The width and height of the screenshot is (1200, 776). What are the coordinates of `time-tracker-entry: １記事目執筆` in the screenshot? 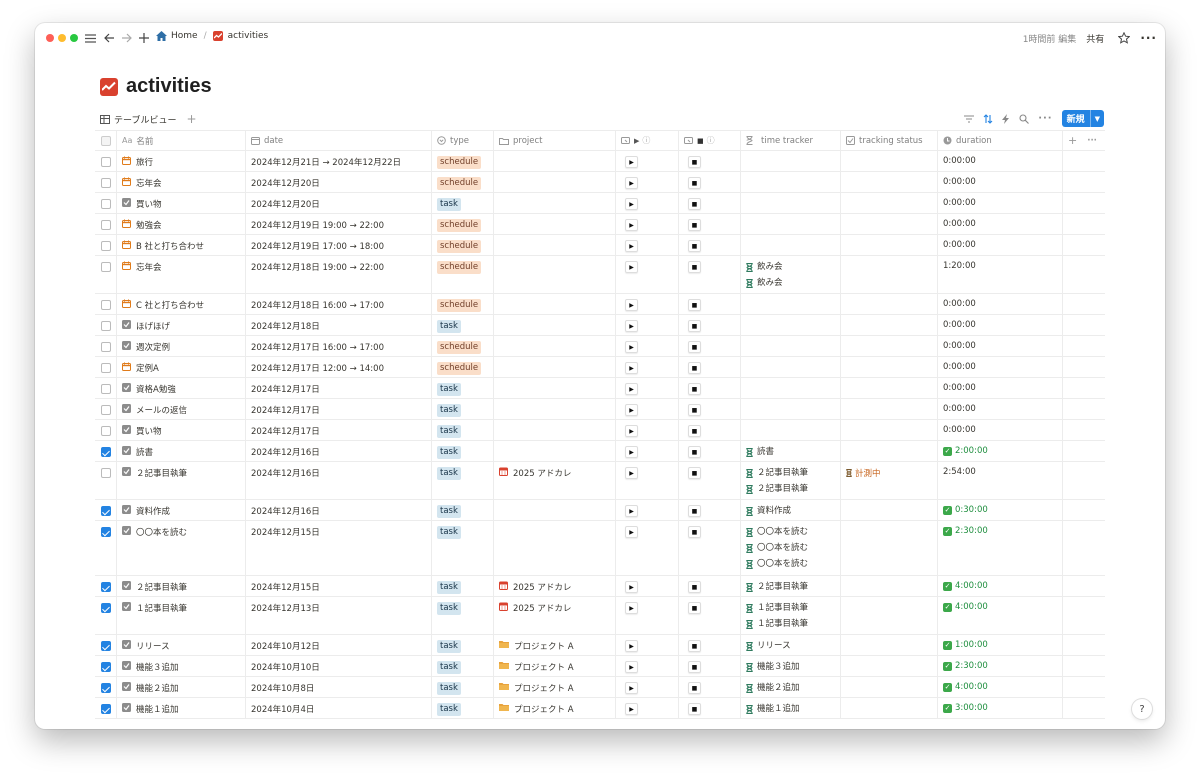 It's located at (777, 624).